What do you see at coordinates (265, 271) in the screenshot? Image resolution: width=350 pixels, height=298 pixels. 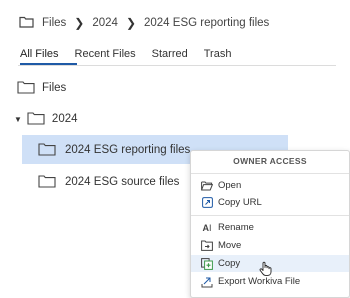 I see `hand-cursor-icon` at bounding box center [265, 271].